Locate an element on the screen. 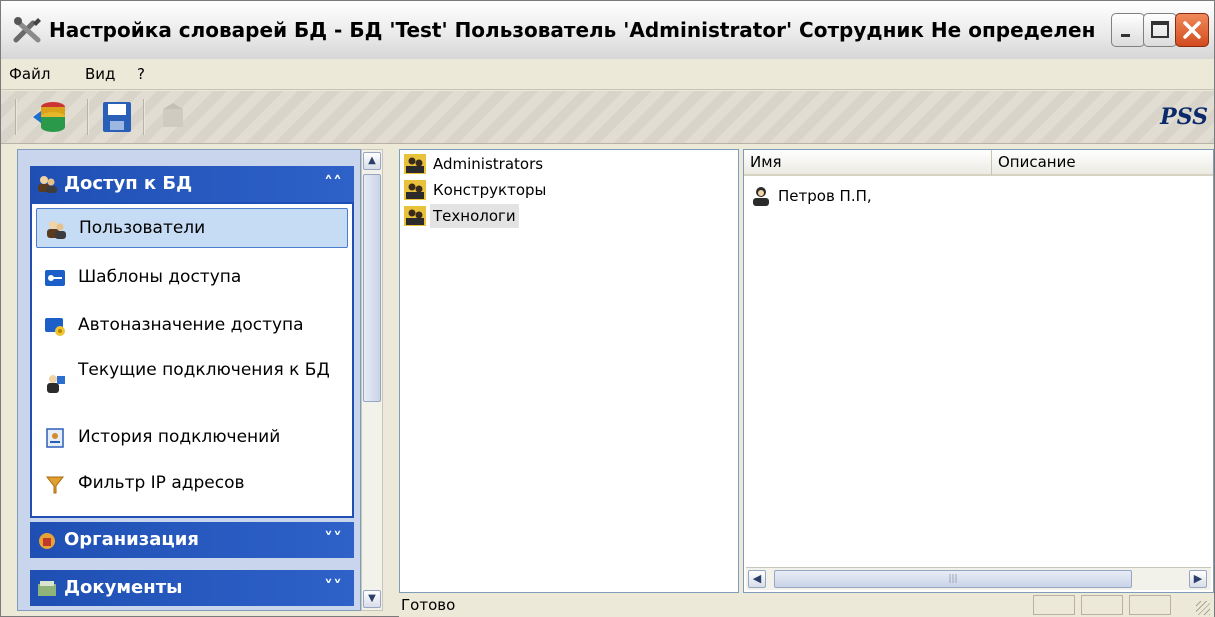  resize-grip is located at coordinates (1203, 608).